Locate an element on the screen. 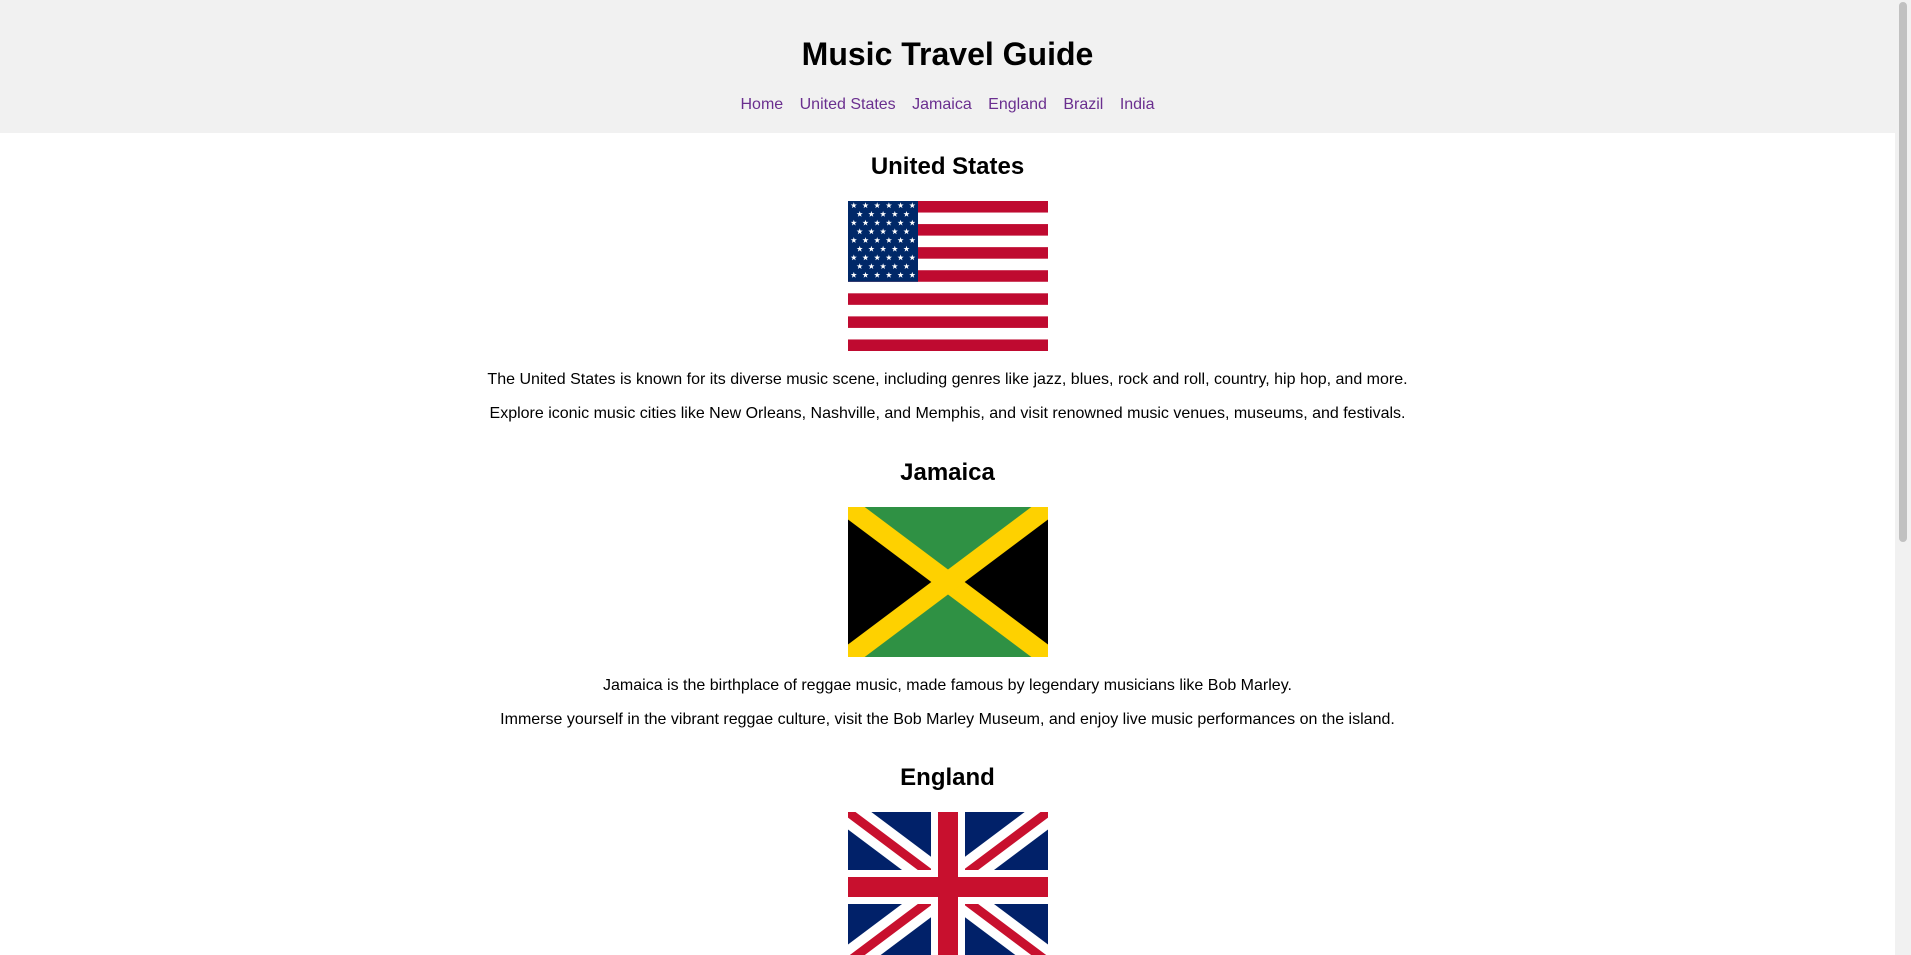 The height and width of the screenshot is (955, 1911). vertical-scrollbar is located at coordinates (1903, 477).